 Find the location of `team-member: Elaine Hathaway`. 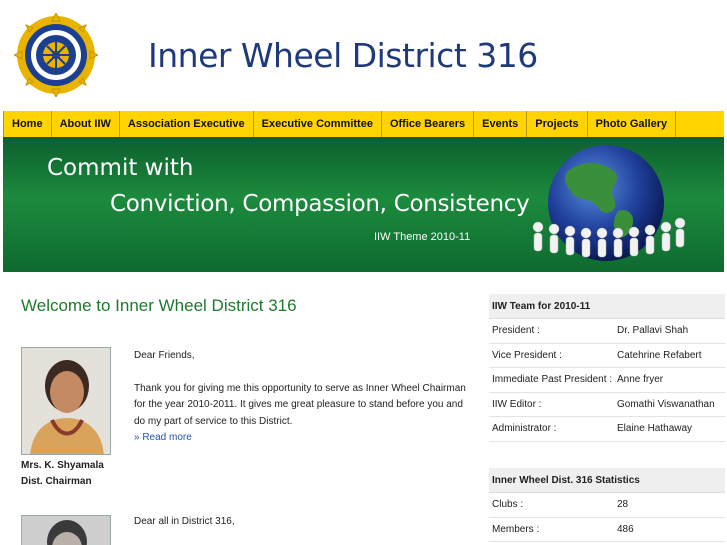

team-member: Elaine Hathaway is located at coordinates (655, 428).